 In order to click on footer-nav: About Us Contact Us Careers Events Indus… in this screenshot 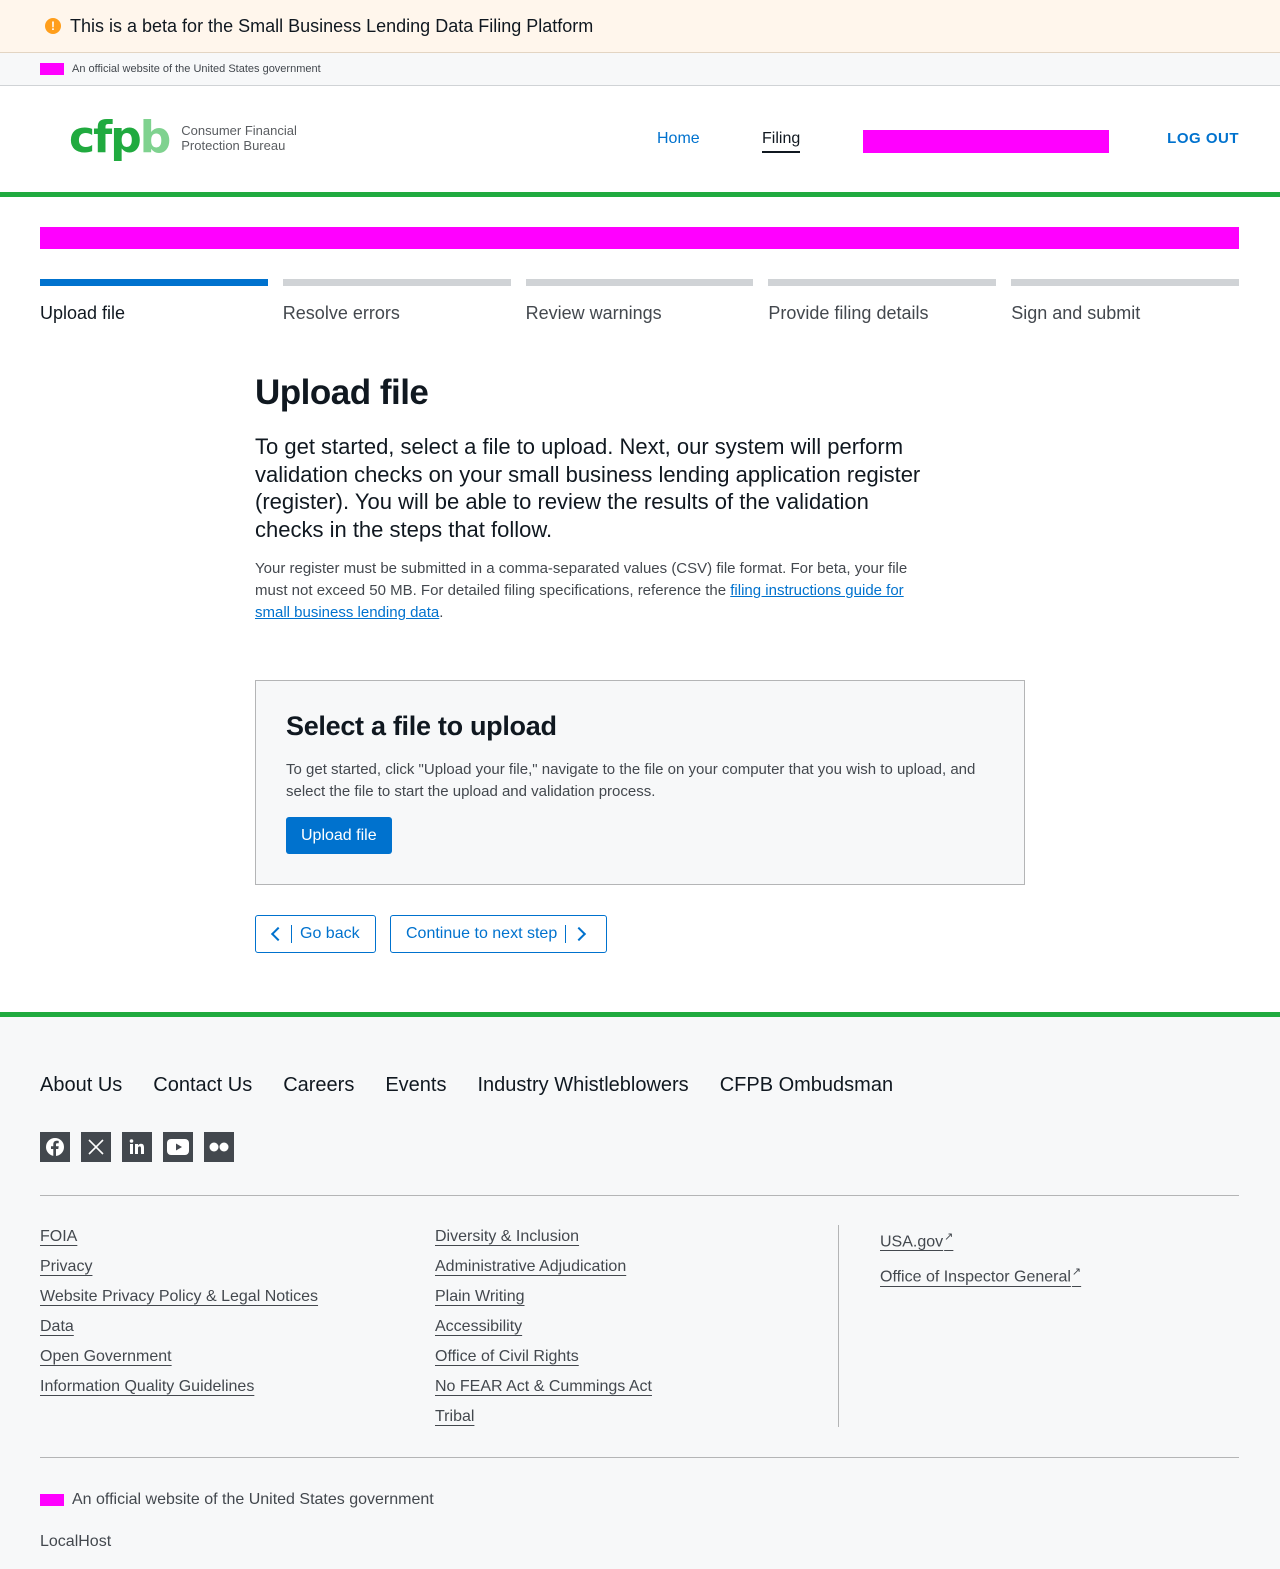, I will do `click(466, 1085)`.